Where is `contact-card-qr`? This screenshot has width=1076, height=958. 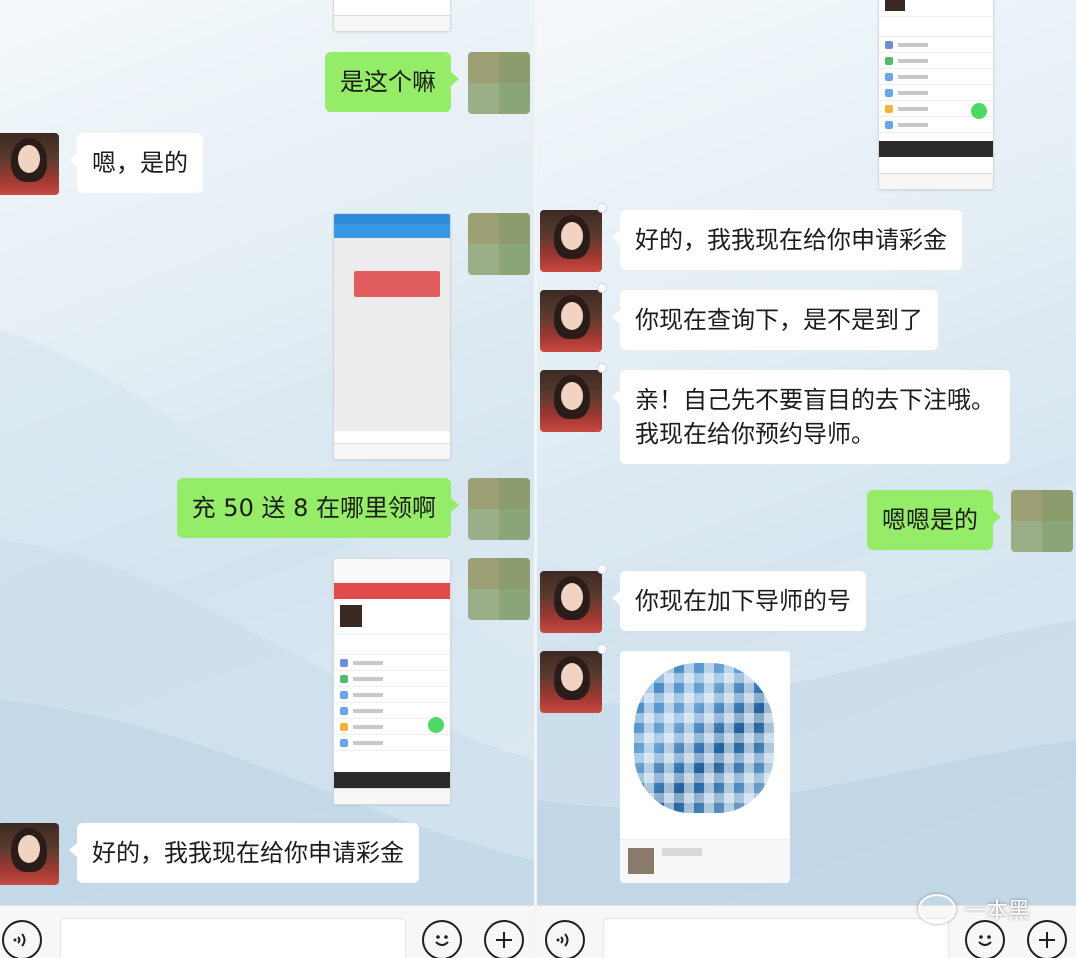 contact-card-qr is located at coordinates (705, 767).